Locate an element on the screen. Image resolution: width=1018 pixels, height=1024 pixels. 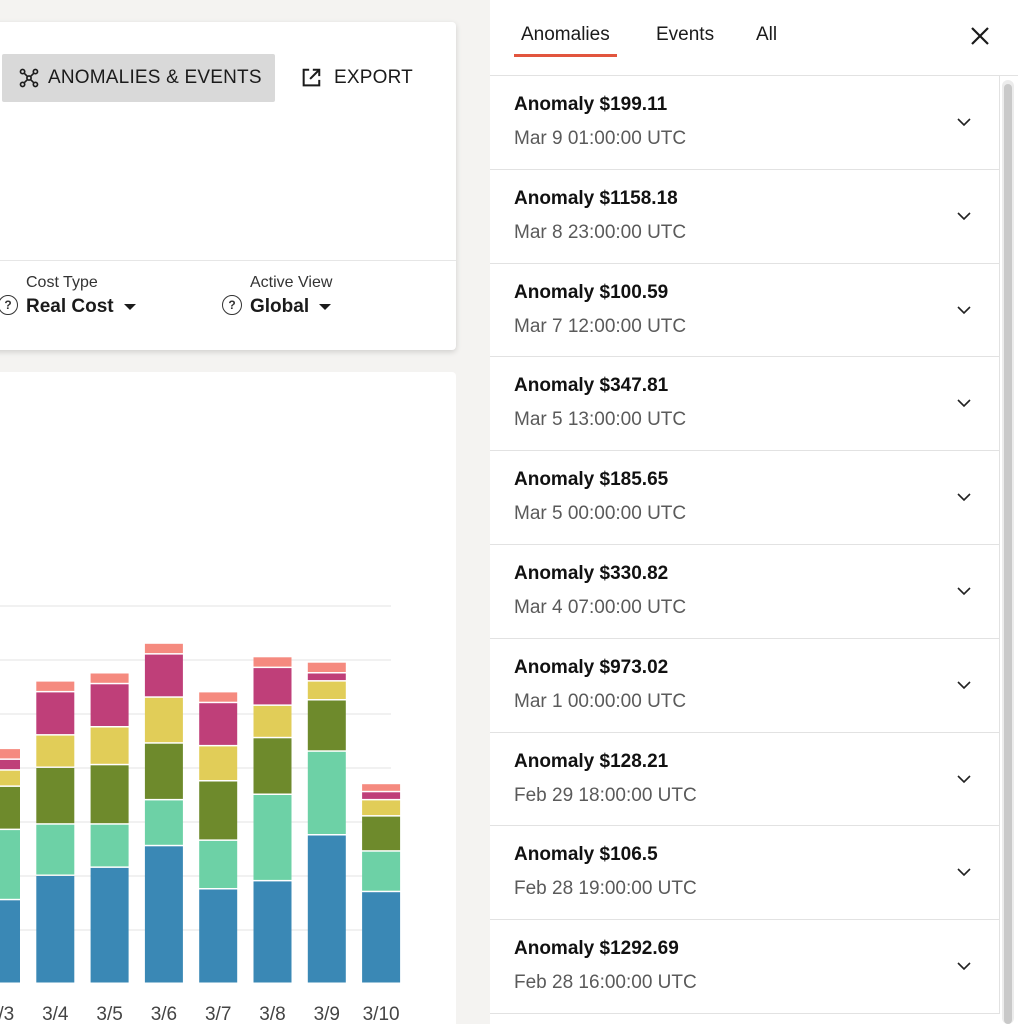
x-tick-label: 3/4 is located at coordinates (55, 1014).